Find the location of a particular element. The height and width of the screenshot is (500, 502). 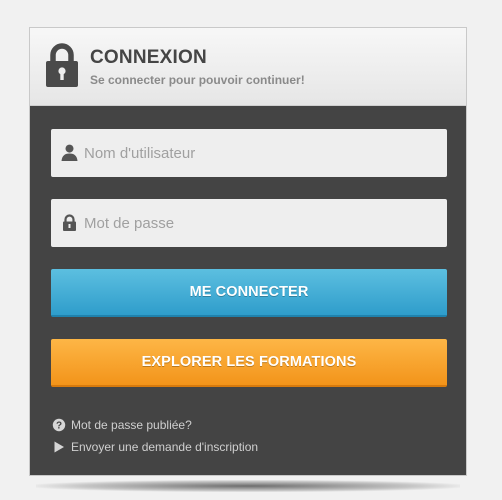

username-field is located at coordinates (249, 153).